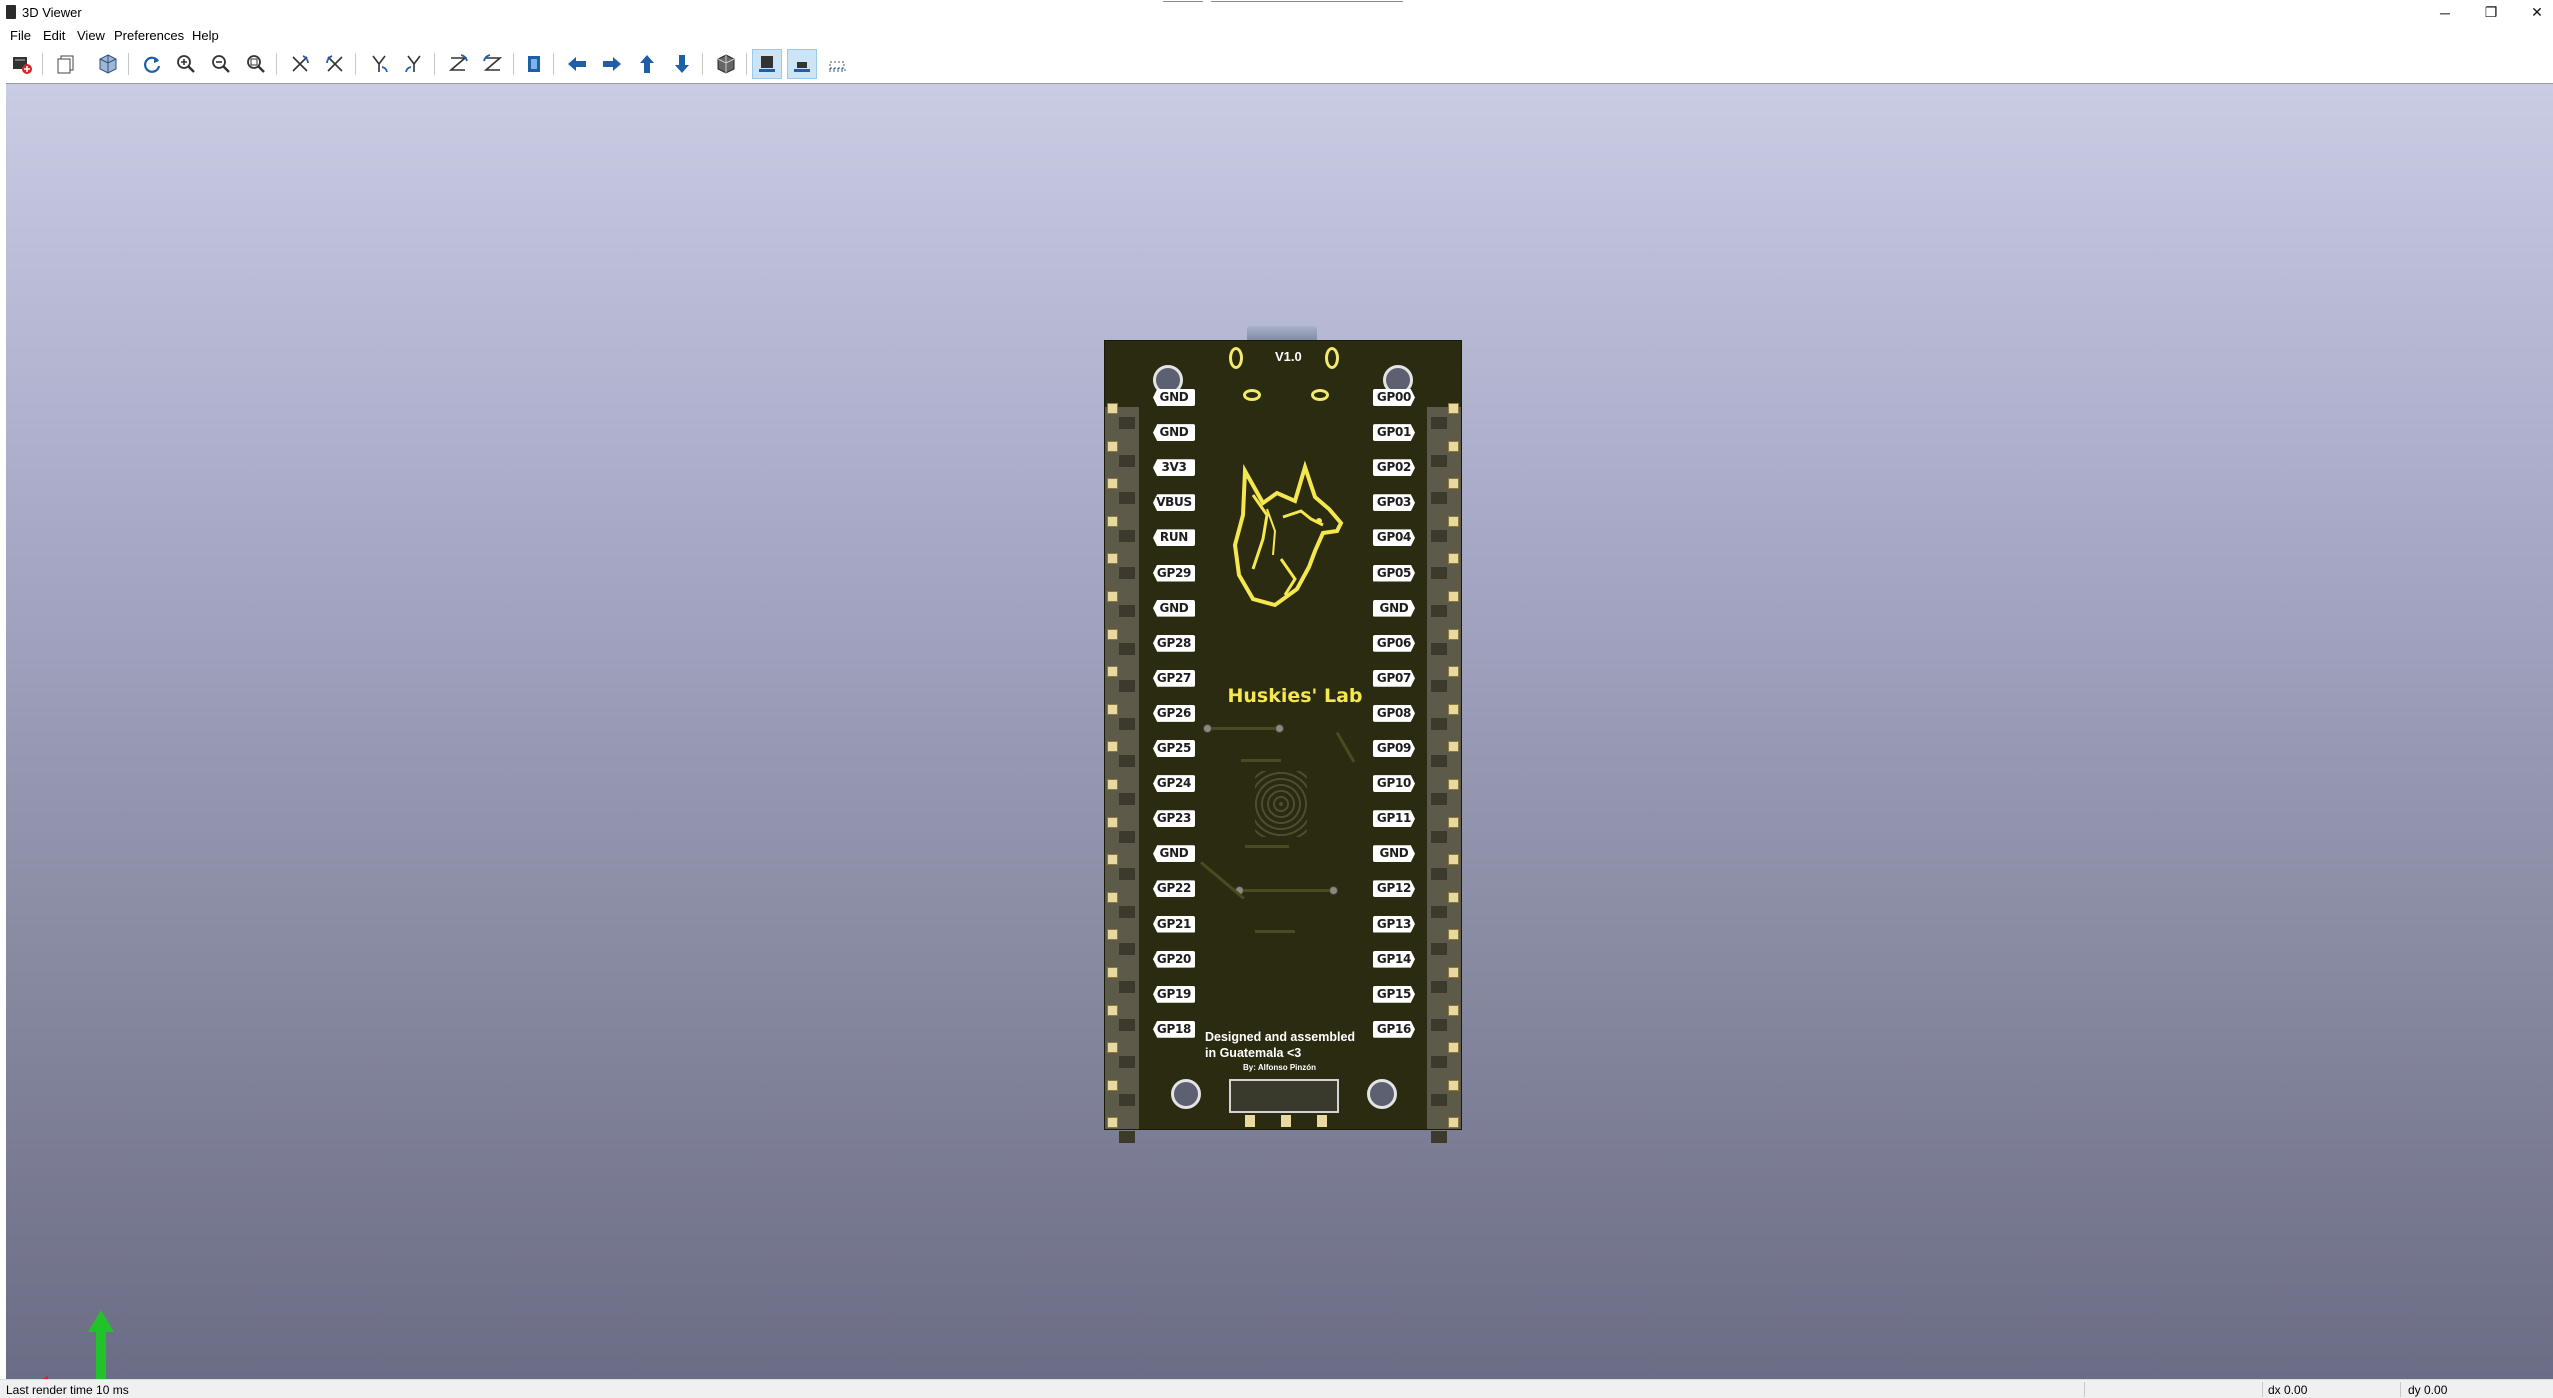 This screenshot has width=2553, height=1398. I want to click on pin-label-left: GP23, so click(1174, 819).